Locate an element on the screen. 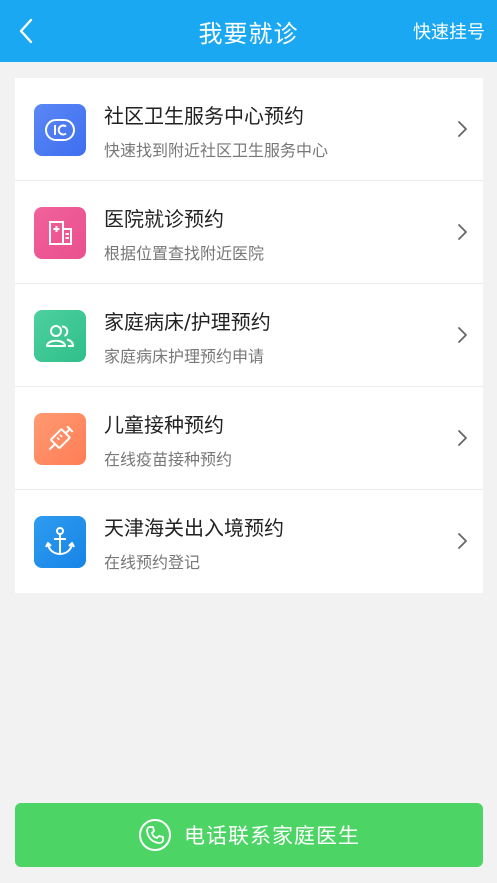 The width and height of the screenshot is (497, 883). item-subtitle: 在线疫苗接种预约 is located at coordinates (168, 459).